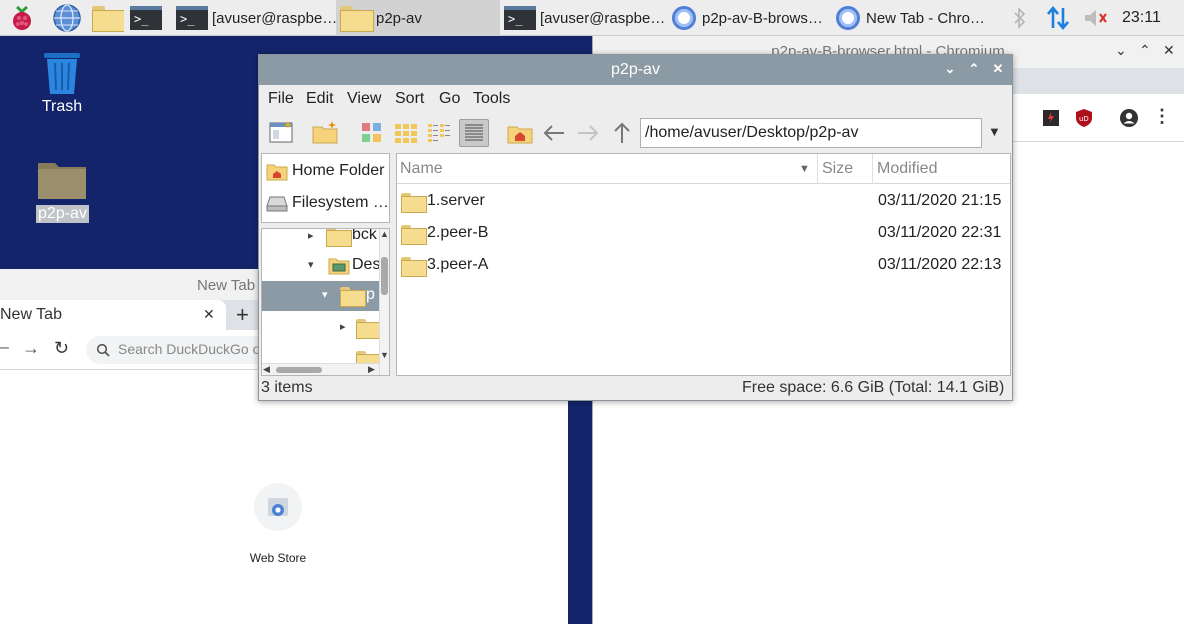  I want to click on raspberry-menu-button, so click(22, 18).